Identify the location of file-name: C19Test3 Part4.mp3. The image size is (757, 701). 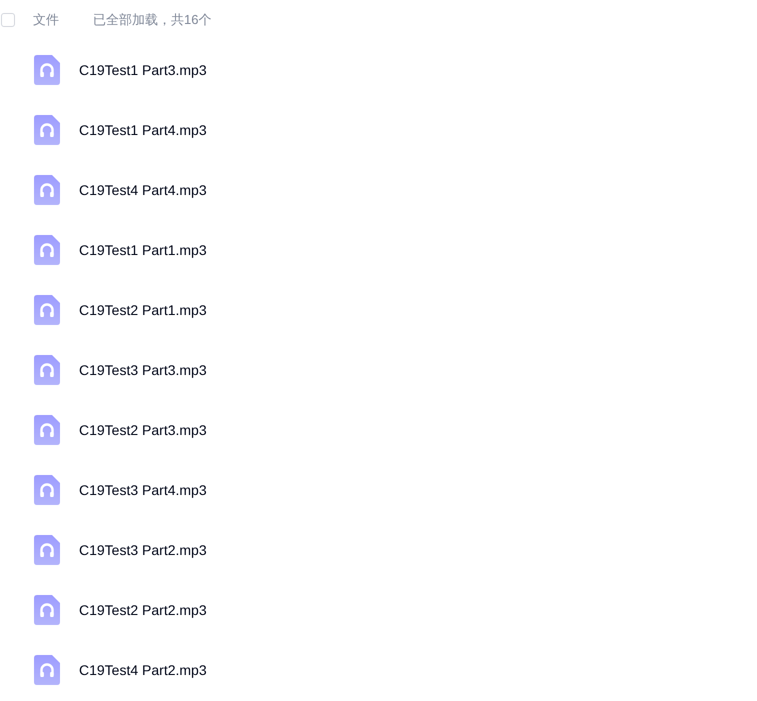
(143, 490).